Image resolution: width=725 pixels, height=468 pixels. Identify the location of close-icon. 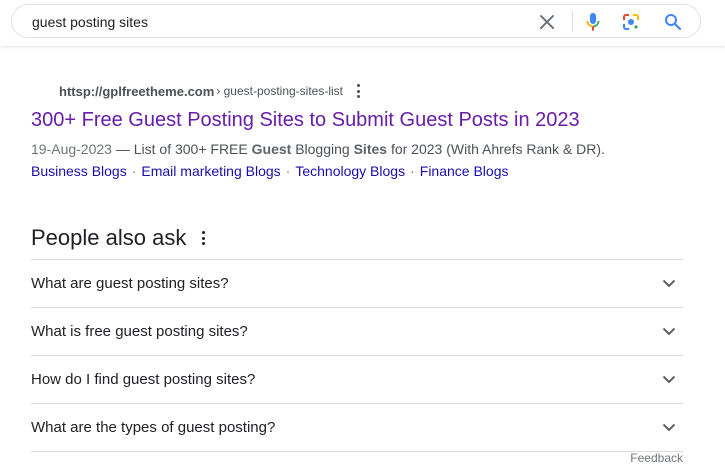
(547, 22).